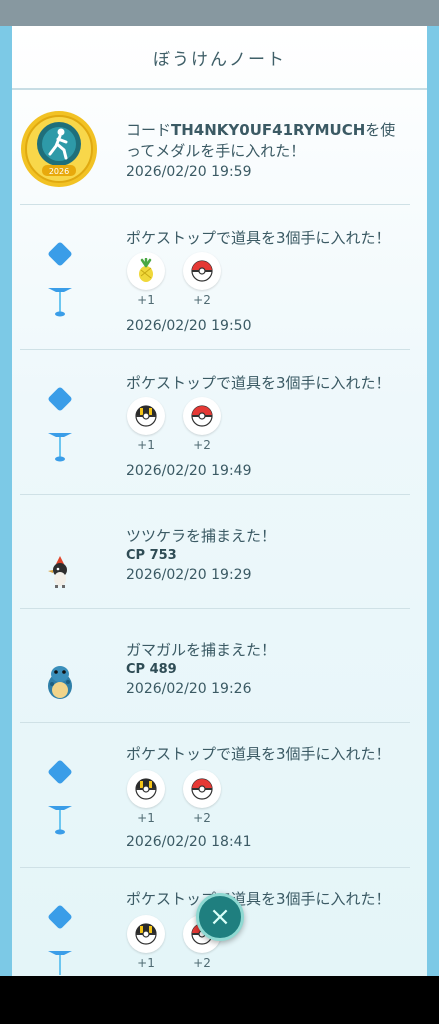  I want to click on entry-date: 2026/02/20 19:50, so click(189, 326).